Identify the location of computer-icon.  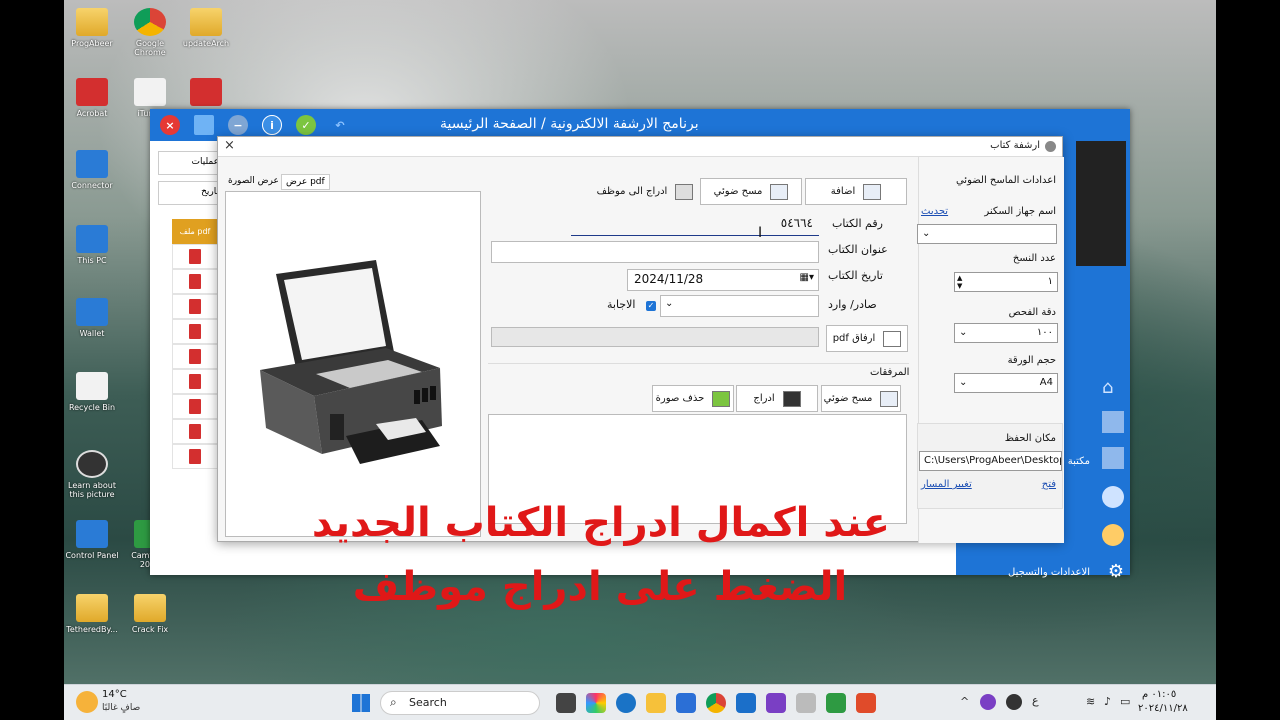
(92, 239).